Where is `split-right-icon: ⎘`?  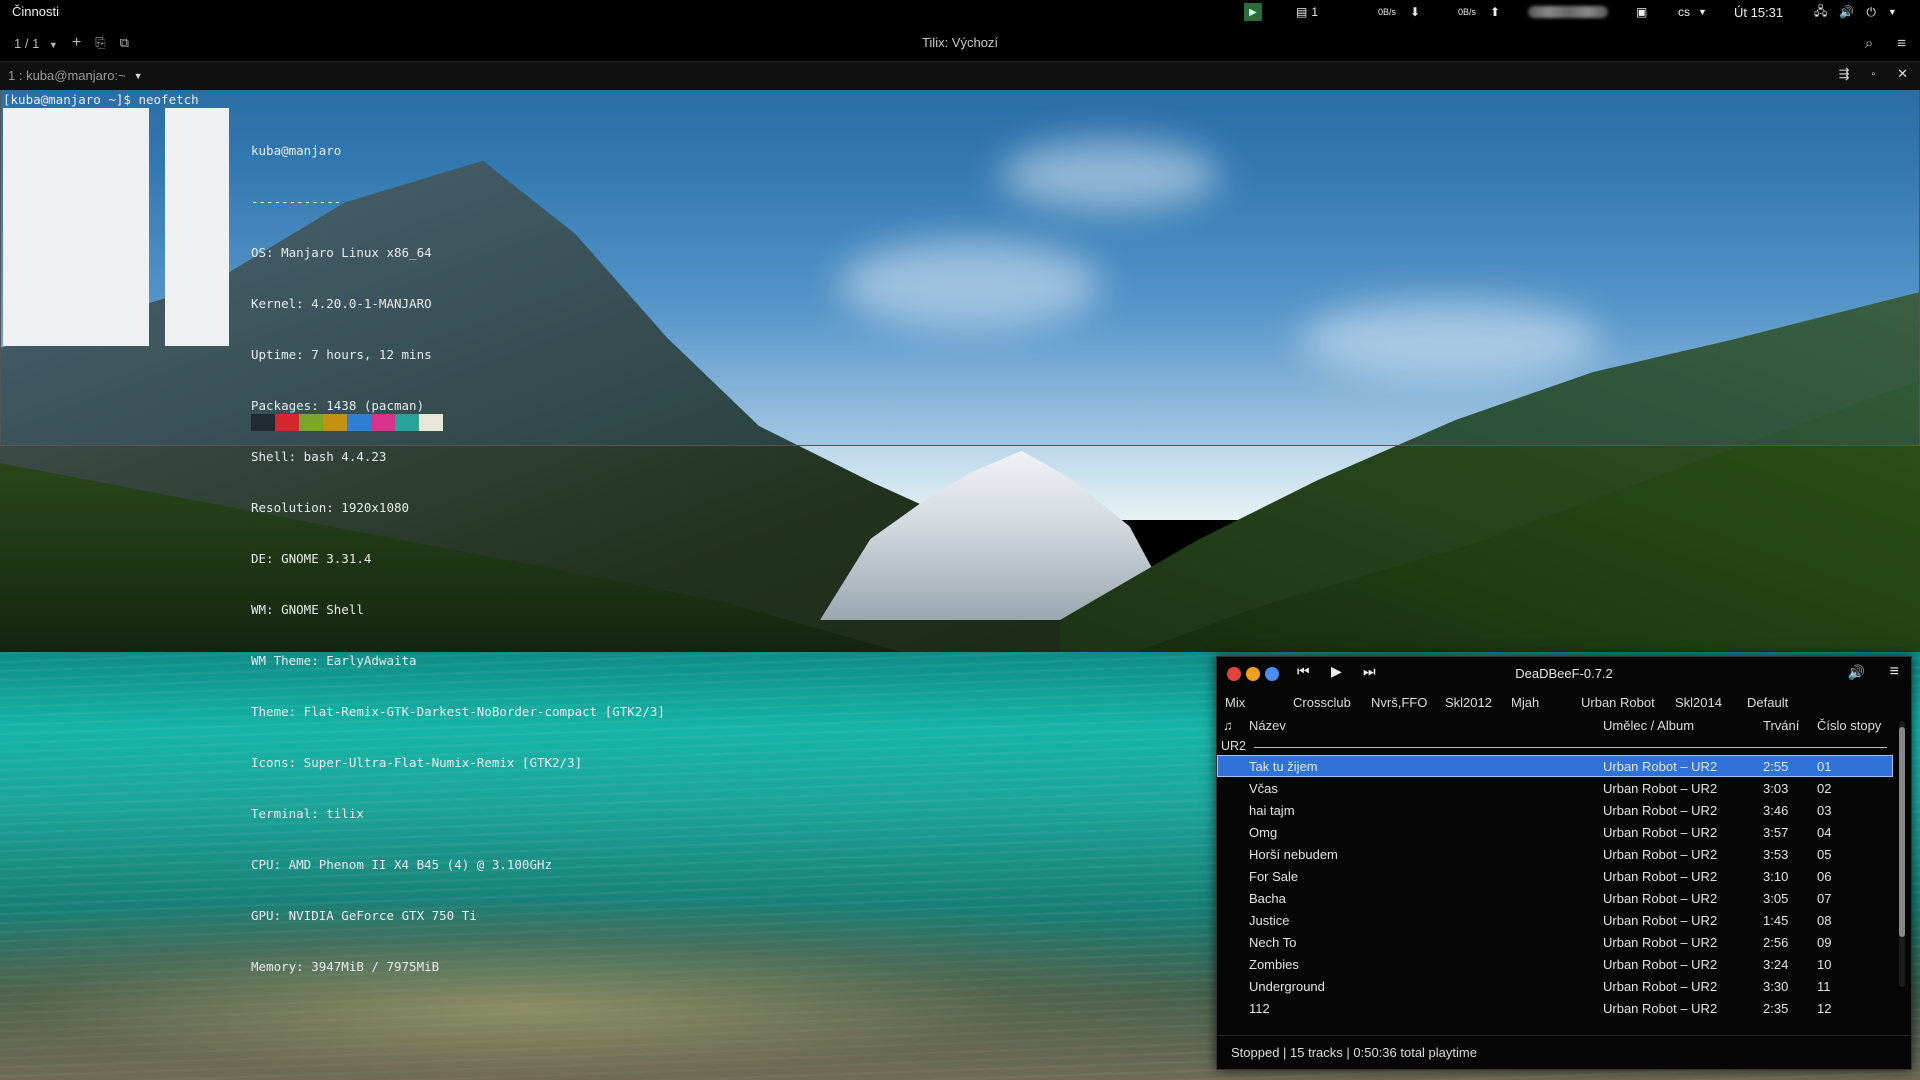
split-right-icon: ⎘ is located at coordinates (100, 43).